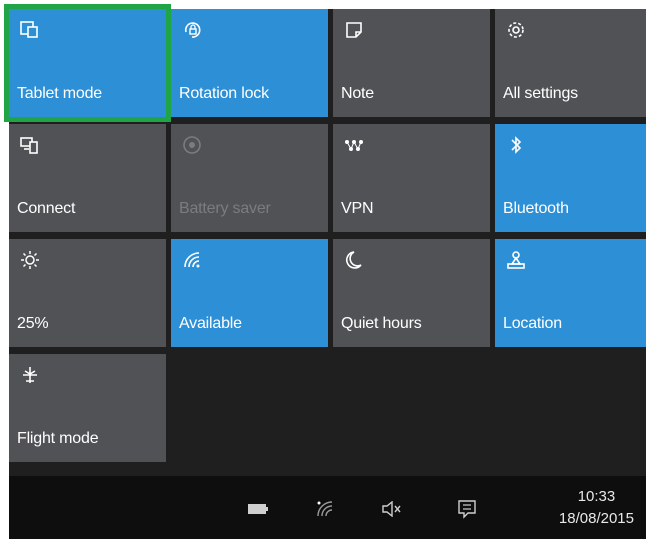 The height and width of the screenshot is (539, 646). Describe the element at coordinates (249, 293) in the screenshot. I see `tile-wifi: Available` at that location.